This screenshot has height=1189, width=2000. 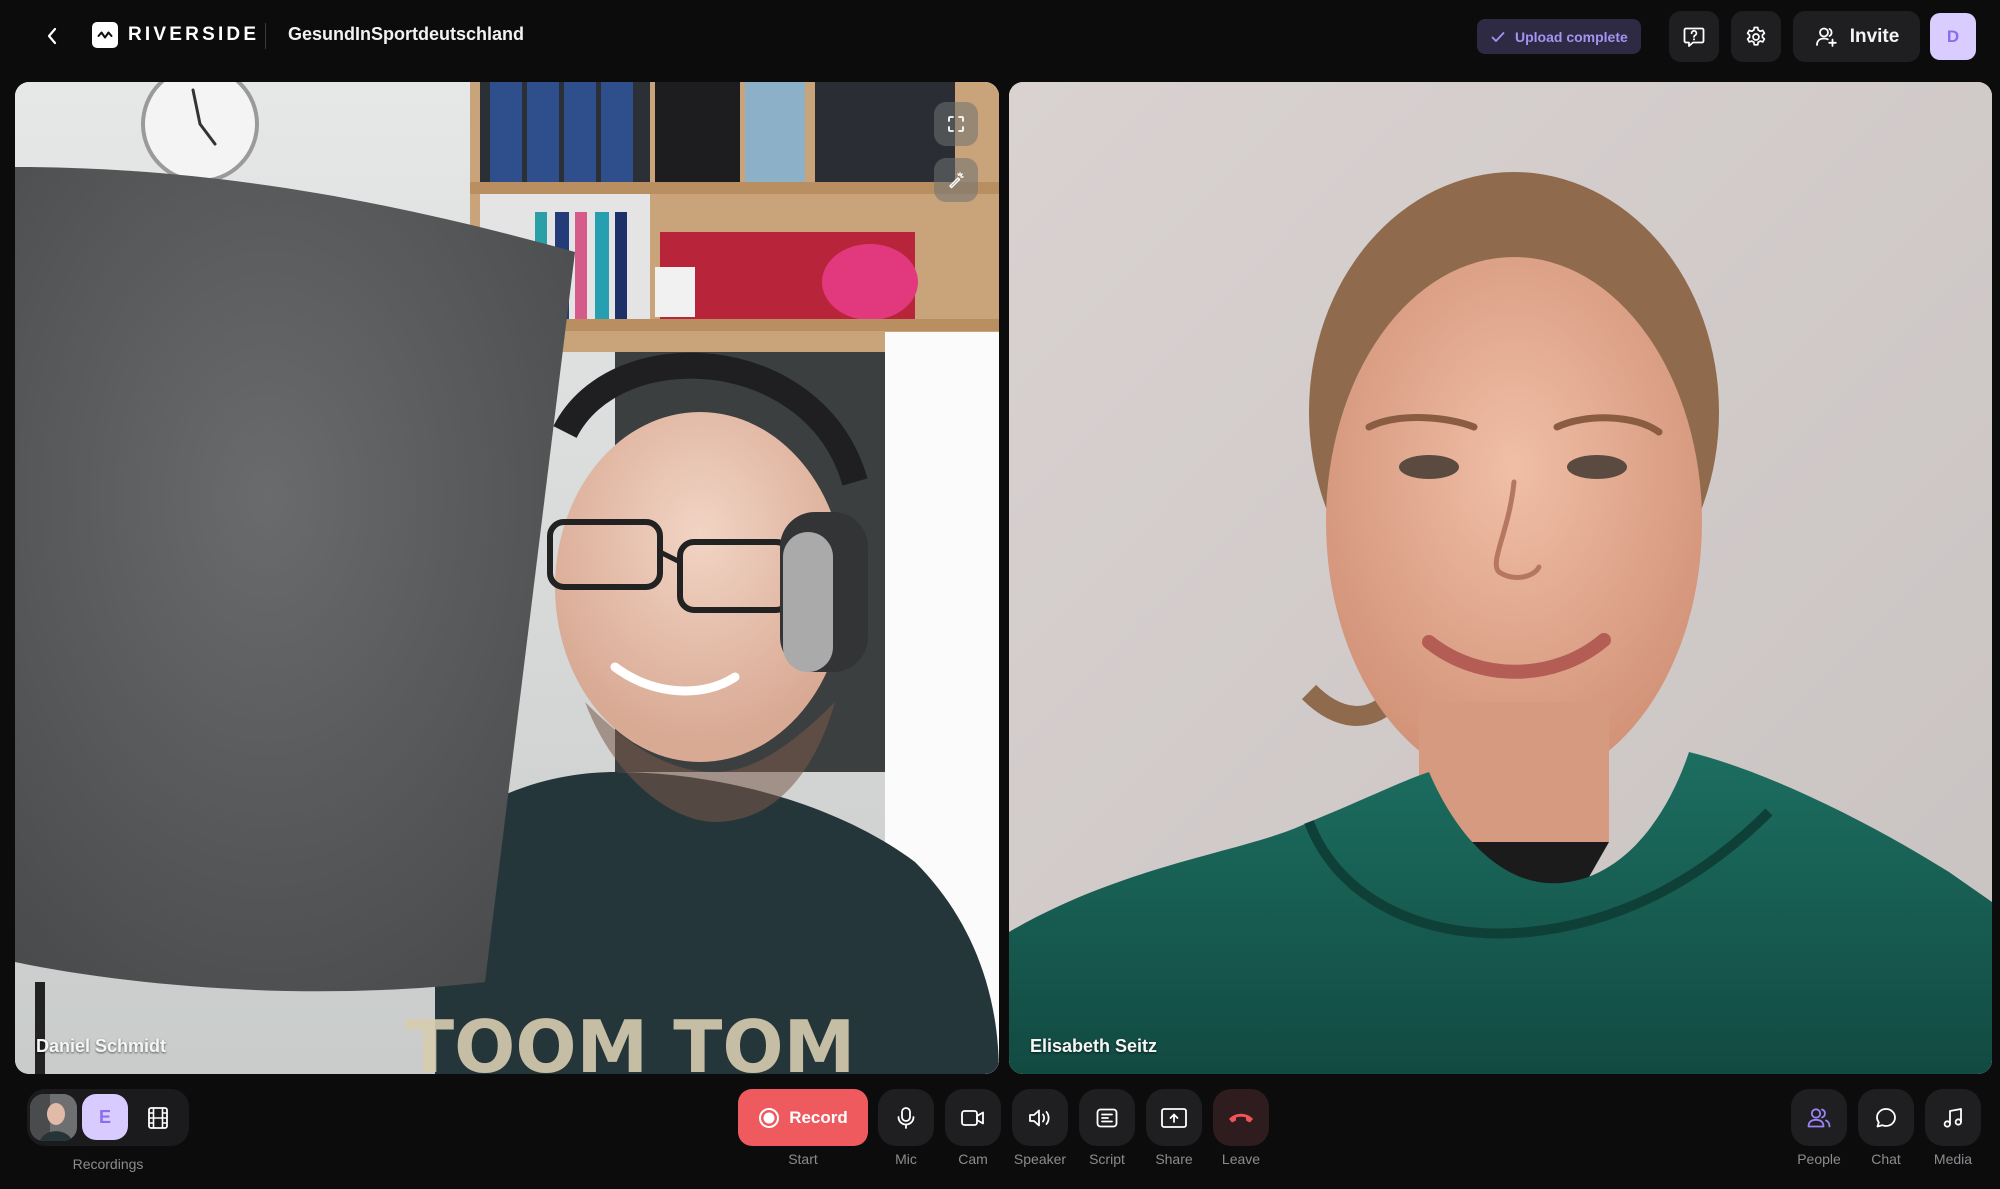 I want to click on participant-thumbnail, so click(x=53, y=1117).